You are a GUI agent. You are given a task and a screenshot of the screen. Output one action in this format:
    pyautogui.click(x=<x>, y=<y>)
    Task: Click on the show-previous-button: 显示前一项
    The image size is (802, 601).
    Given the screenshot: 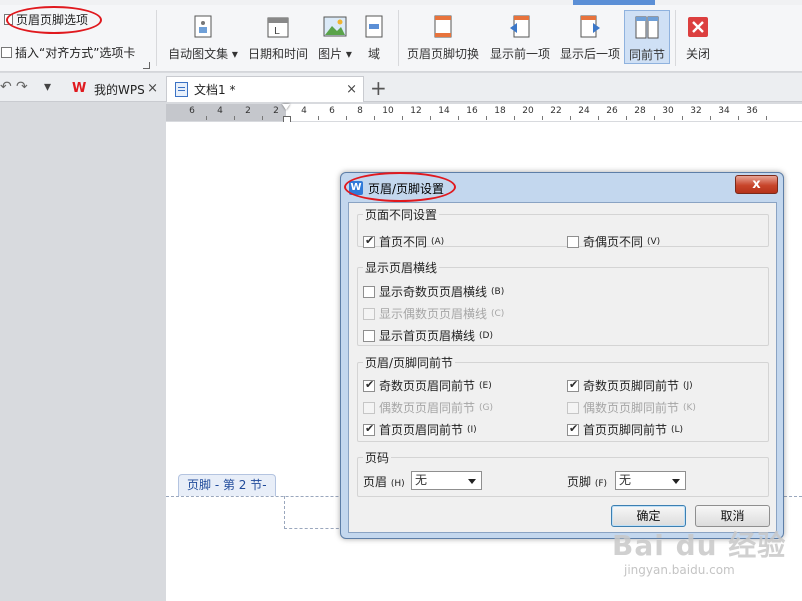 What is the action you would take?
    pyautogui.click(x=520, y=38)
    